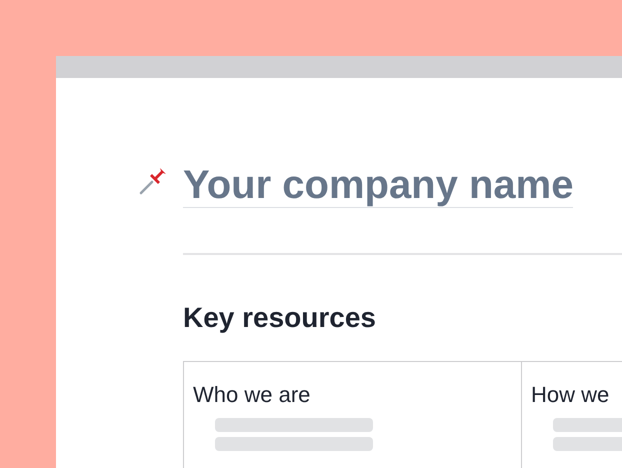 This screenshot has width=622, height=468. Describe the element at coordinates (280, 318) in the screenshot. I see `section-heading: Key resources` at that location.